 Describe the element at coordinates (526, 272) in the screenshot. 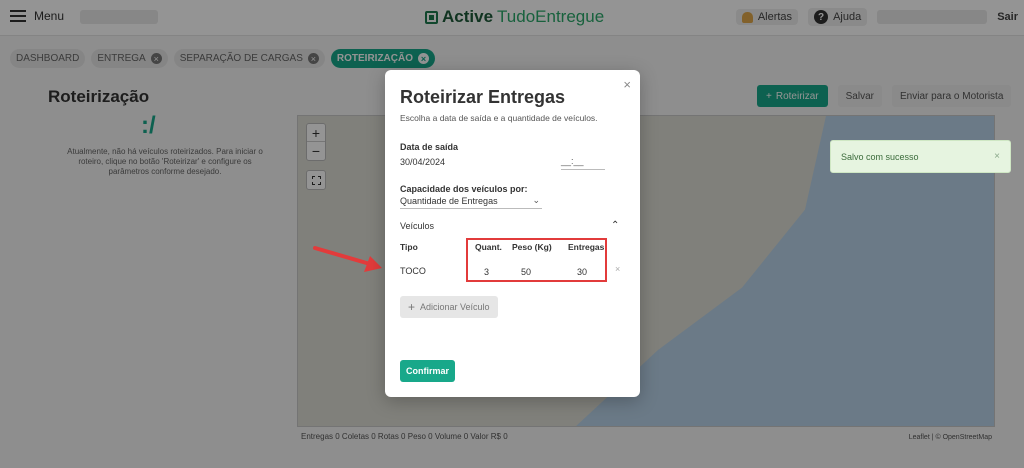

I see `vehicle-peso-input: 50` at that location.